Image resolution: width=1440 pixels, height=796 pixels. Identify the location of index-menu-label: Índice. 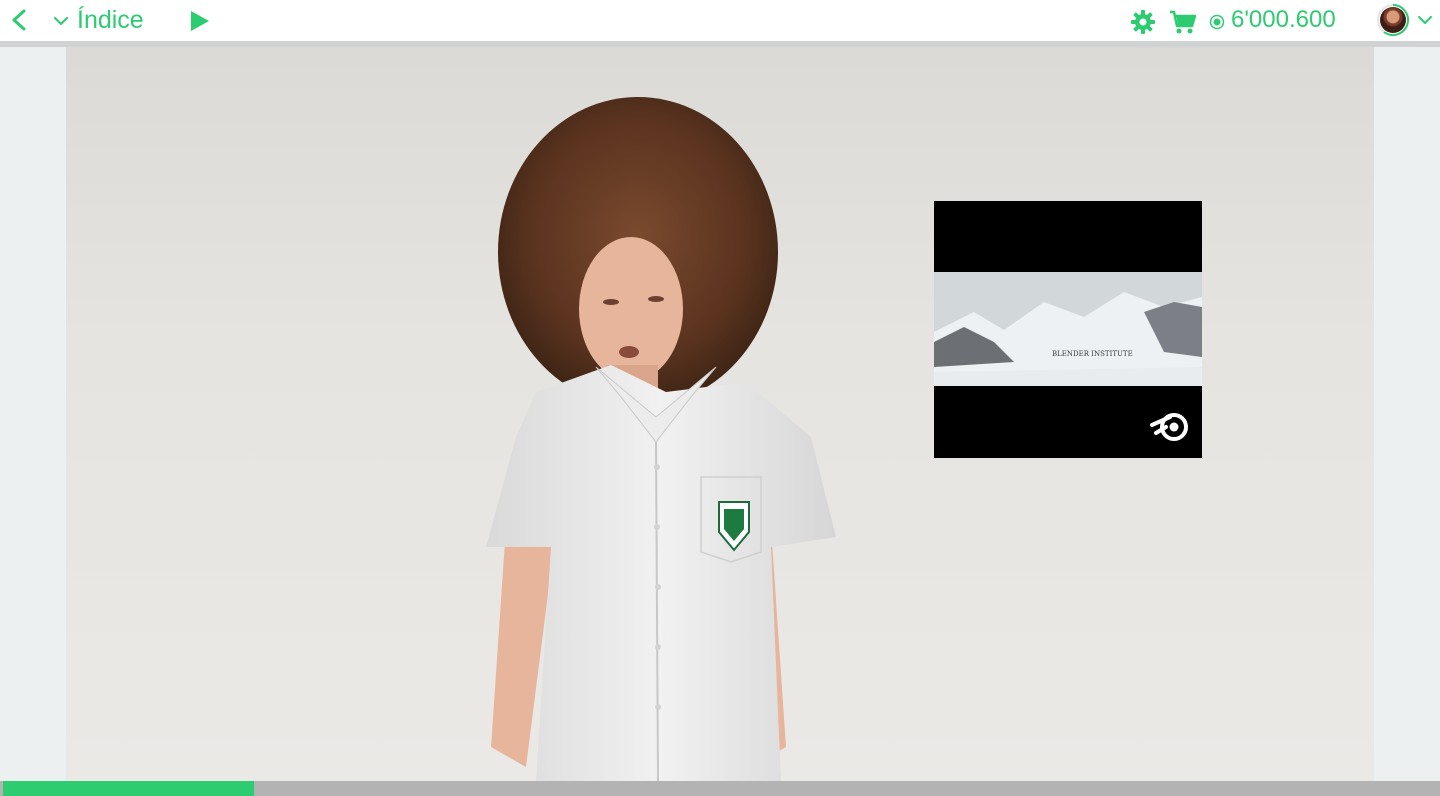
(110, 20).